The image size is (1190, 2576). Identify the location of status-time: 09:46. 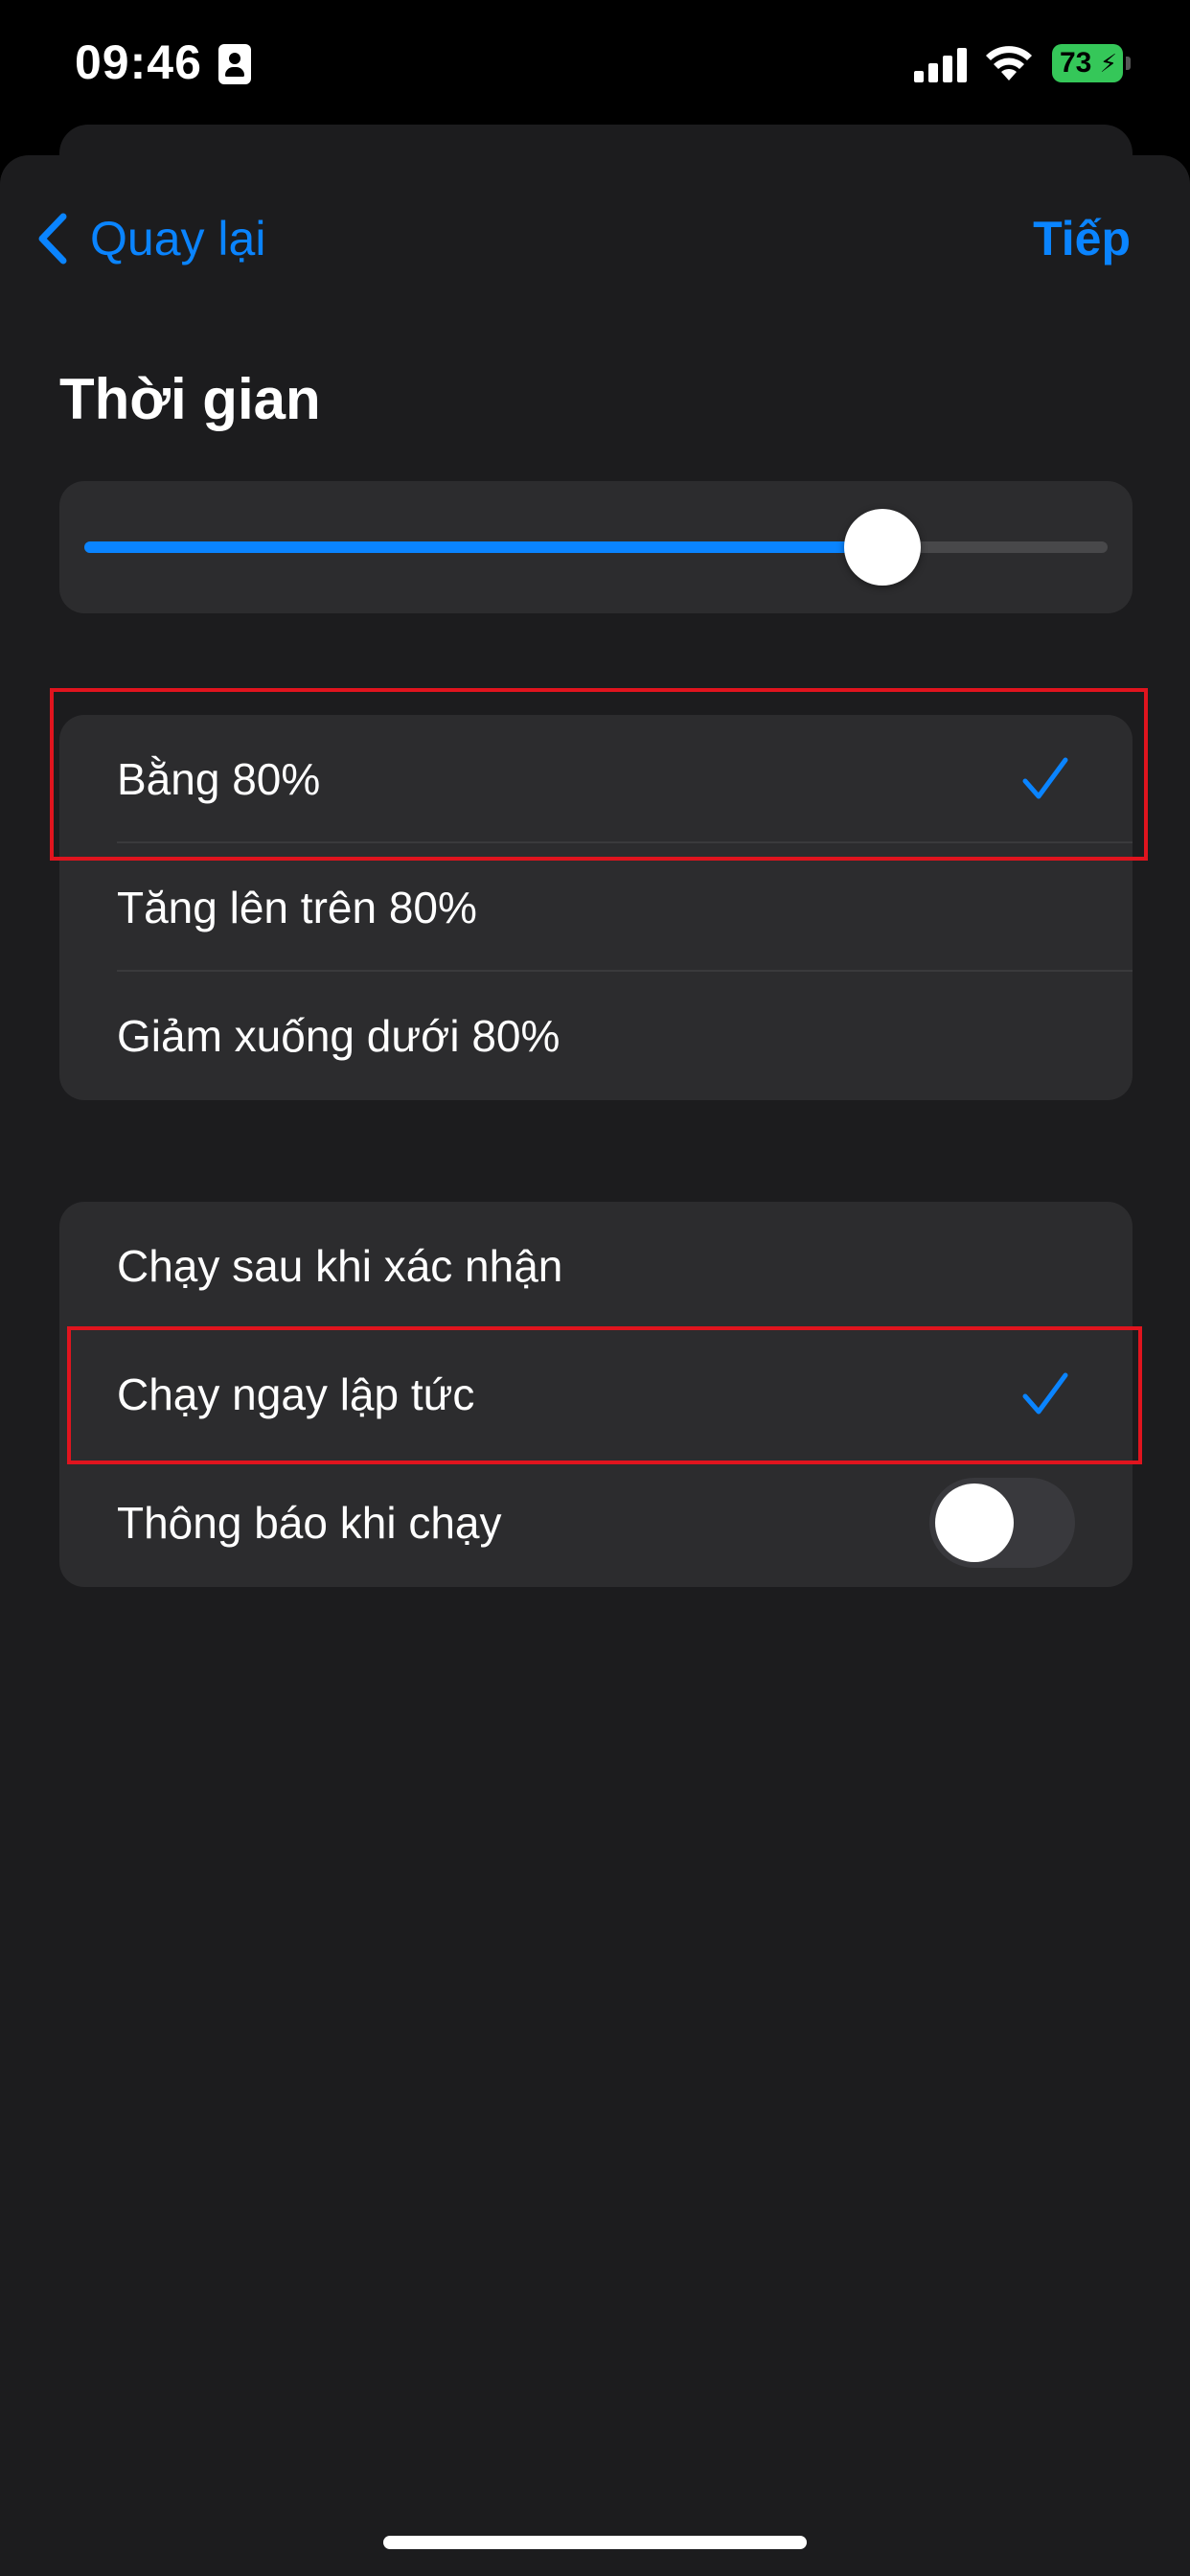
(139, 62).